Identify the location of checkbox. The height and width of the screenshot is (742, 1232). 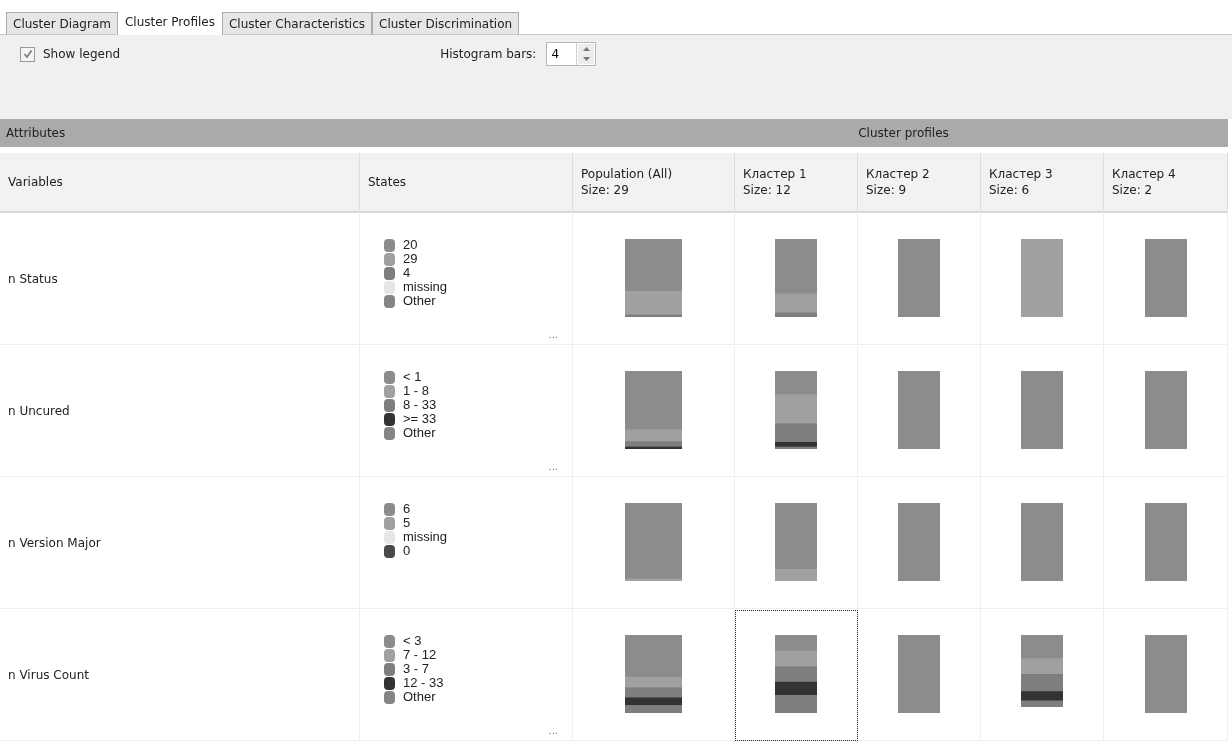
(27, 54).